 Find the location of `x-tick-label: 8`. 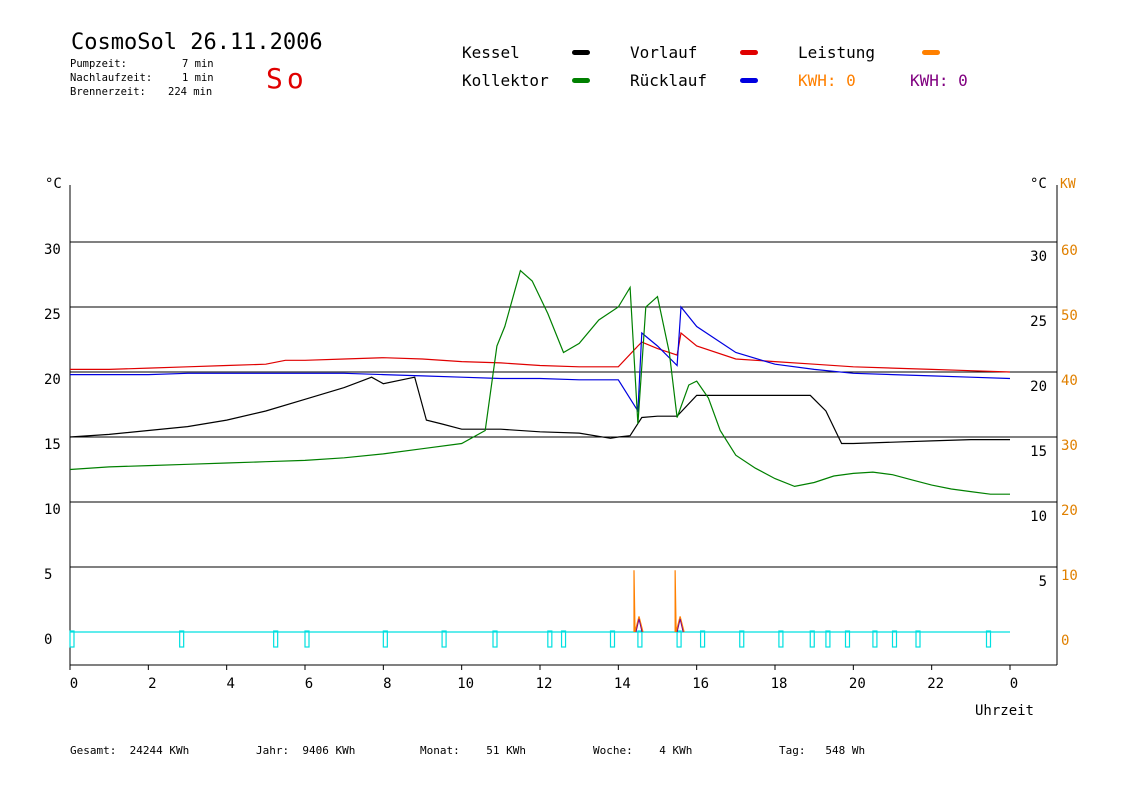

x-tick-label: 8 is located at coordinates (387, 684).